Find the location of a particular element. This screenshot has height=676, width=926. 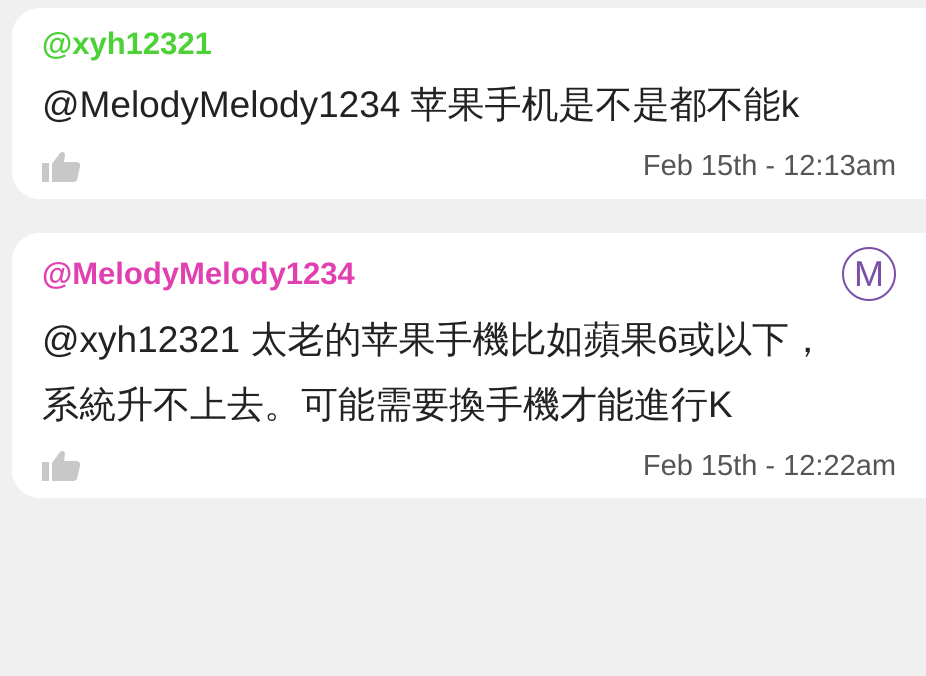

username: @MelodyMelody1234 is located at coordinates (198, 274).